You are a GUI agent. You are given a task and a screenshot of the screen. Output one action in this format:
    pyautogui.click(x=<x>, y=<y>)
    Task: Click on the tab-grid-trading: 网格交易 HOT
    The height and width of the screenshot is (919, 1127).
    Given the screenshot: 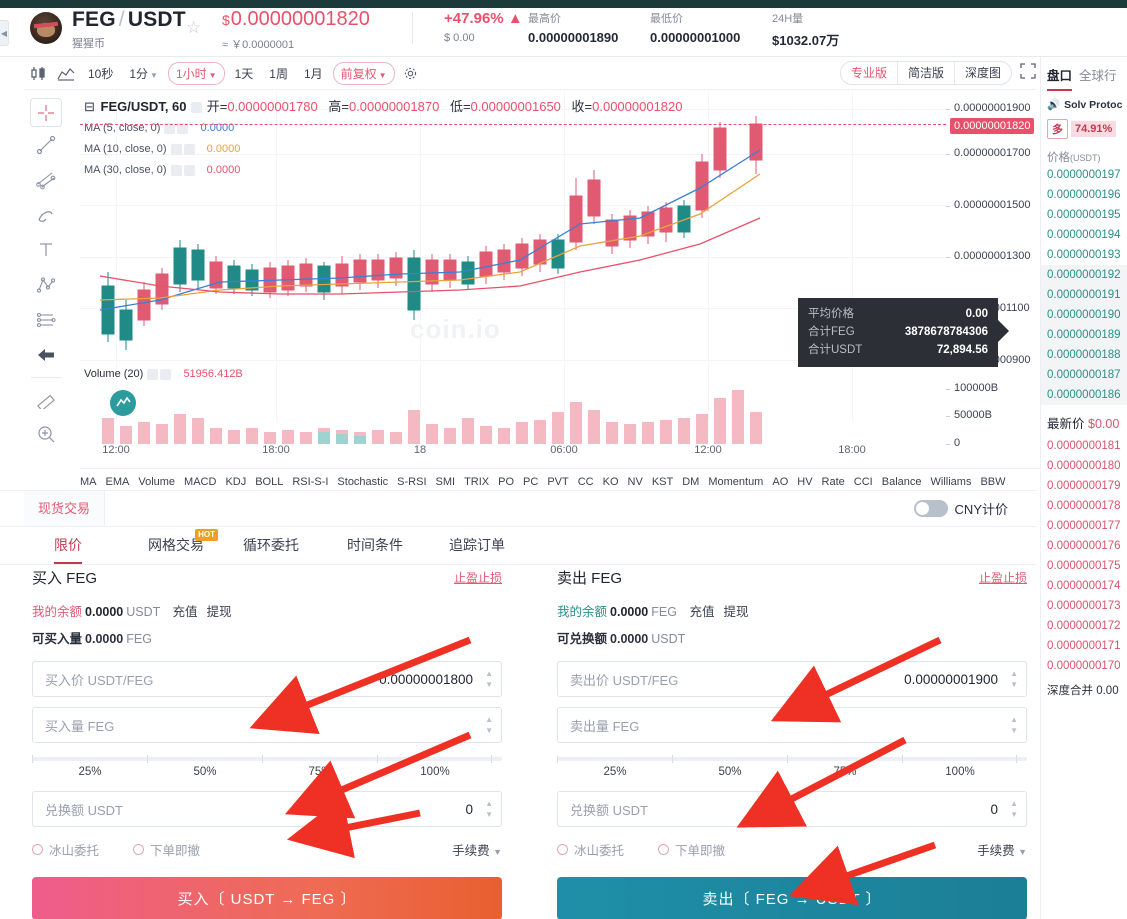 What is the action you would take?
    pyautogui.click(x=183, y=545)
    